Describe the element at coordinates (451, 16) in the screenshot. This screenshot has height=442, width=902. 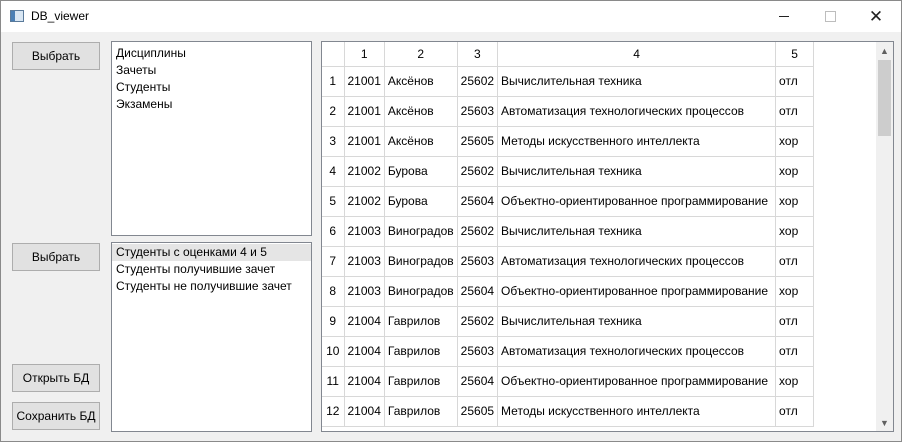
I see `title-bar: DB_viewer ✕` at that location.